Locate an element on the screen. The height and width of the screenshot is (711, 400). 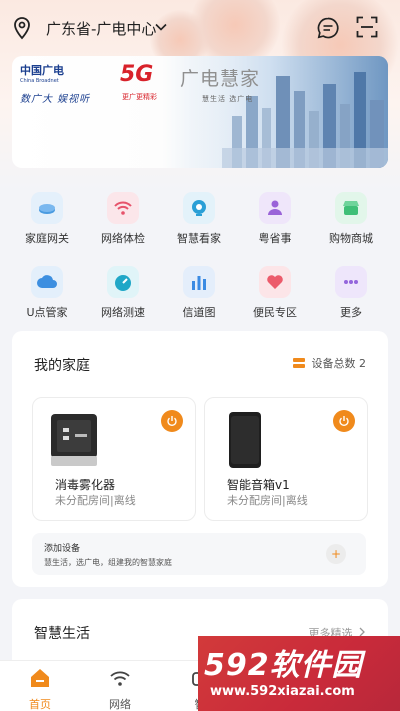
chevron-down-icon is located at coordinates (161, 27).